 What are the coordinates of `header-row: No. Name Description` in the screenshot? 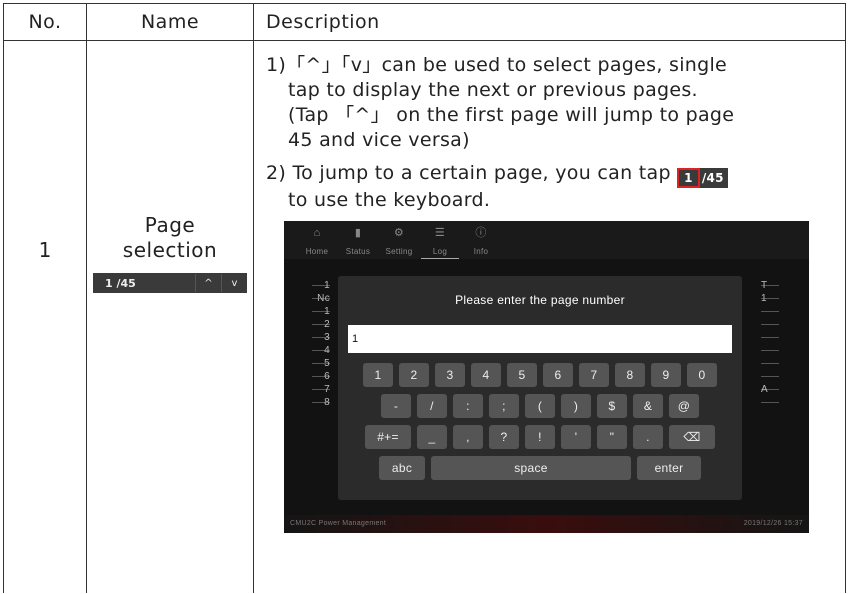 It's located at (424, 22).